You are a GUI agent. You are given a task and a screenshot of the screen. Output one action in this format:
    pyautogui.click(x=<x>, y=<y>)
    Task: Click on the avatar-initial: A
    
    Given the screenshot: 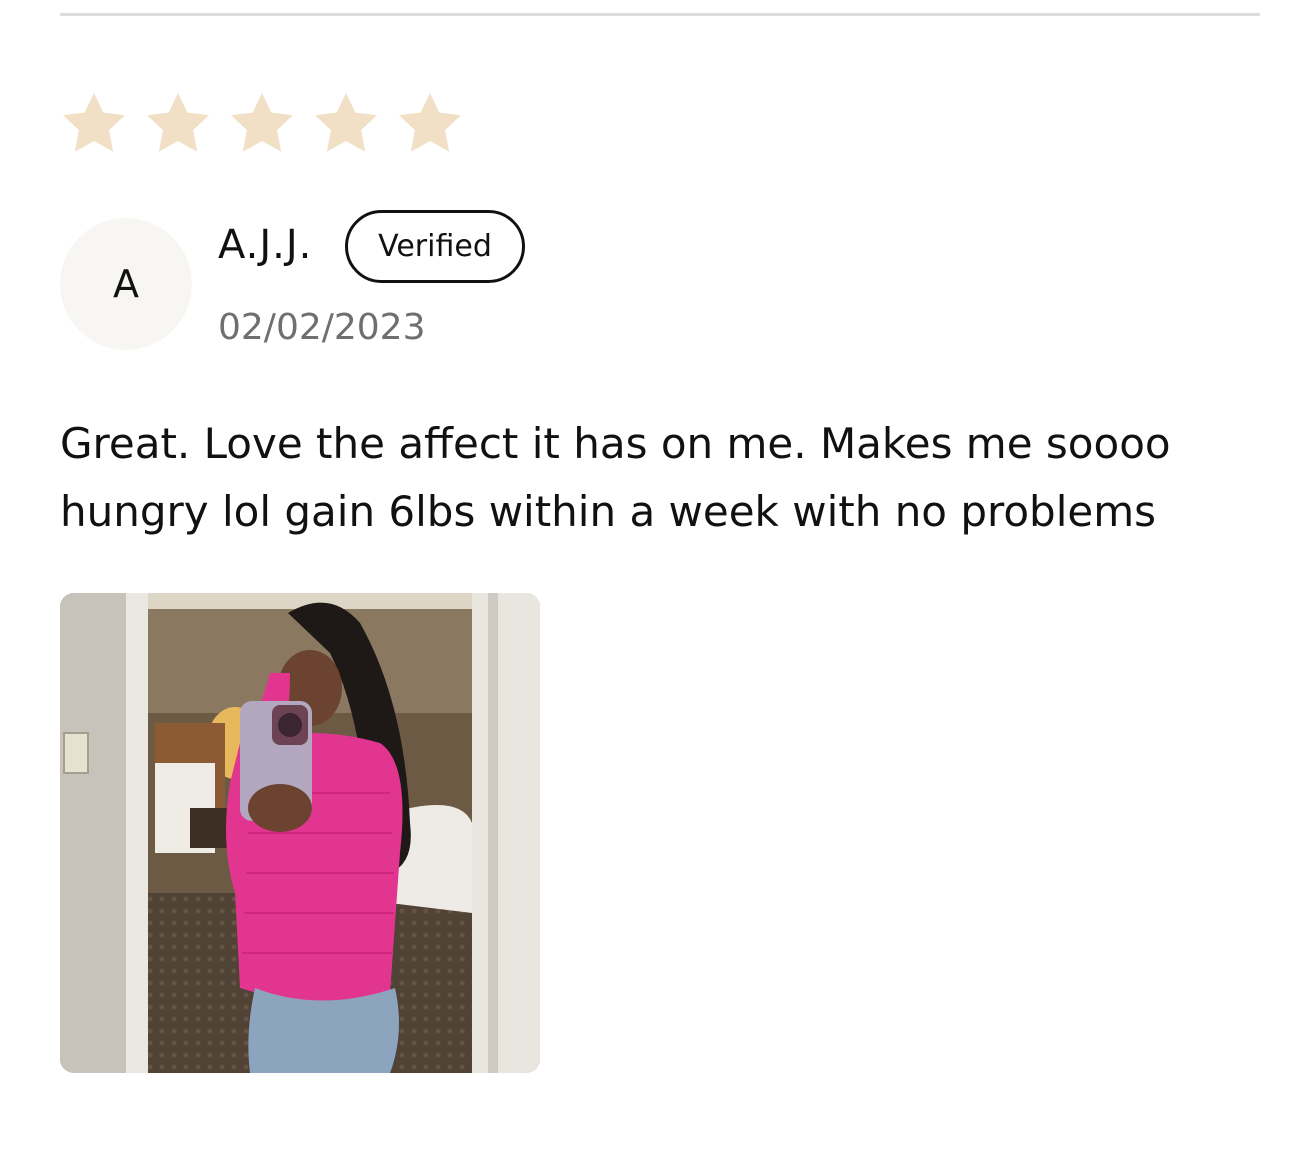 What is the action you would take?
    pyautogui.click(x=126, y=284)
    